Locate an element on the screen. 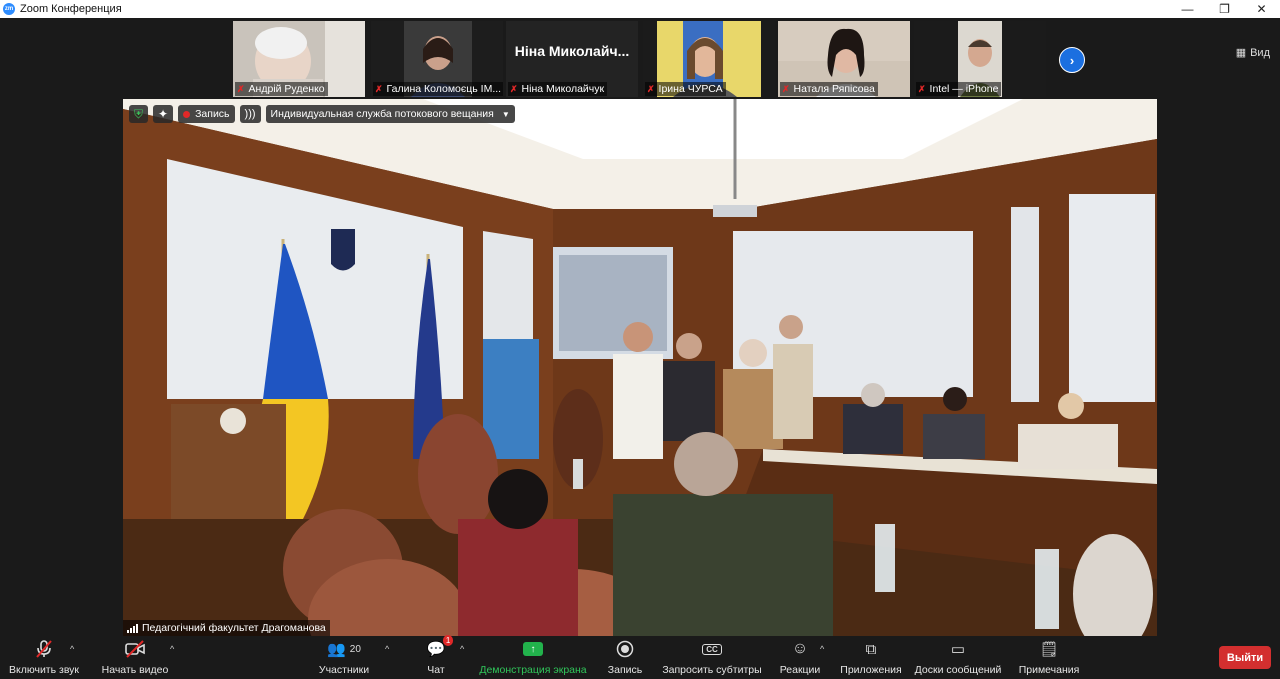 This screenshot has width=1280, height=679. shield-icon: ⛨ is located at coordinates (139, 113).